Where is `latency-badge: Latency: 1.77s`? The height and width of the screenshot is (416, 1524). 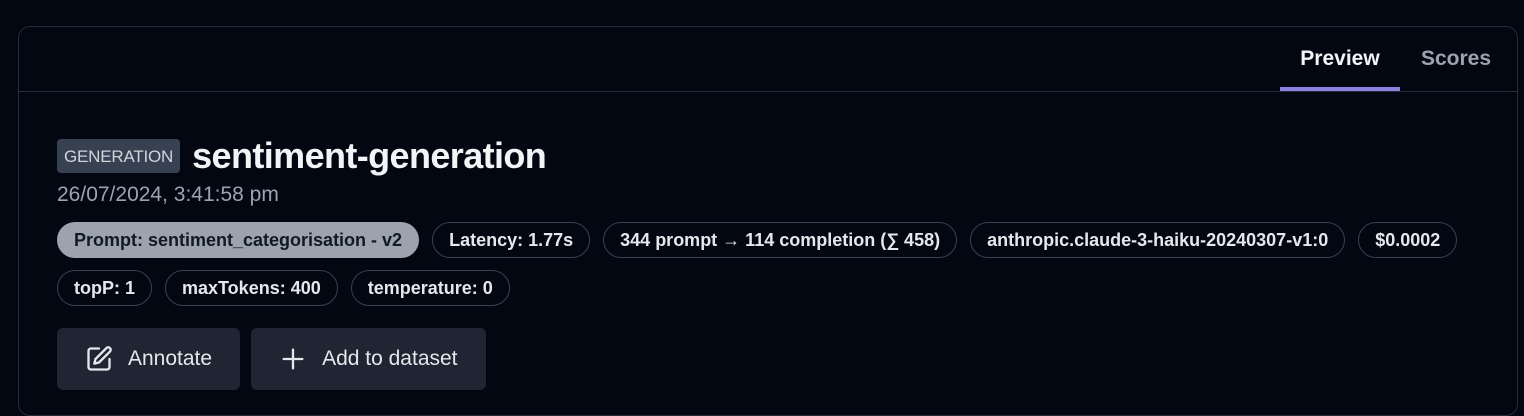
latency-badge: Latency: 1.77s is located at coordinates (511, 240).